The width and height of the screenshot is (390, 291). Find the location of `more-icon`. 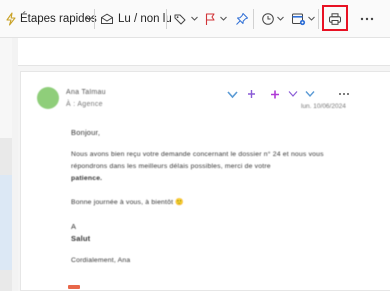

more-icon is located at coordinates (367, 19).